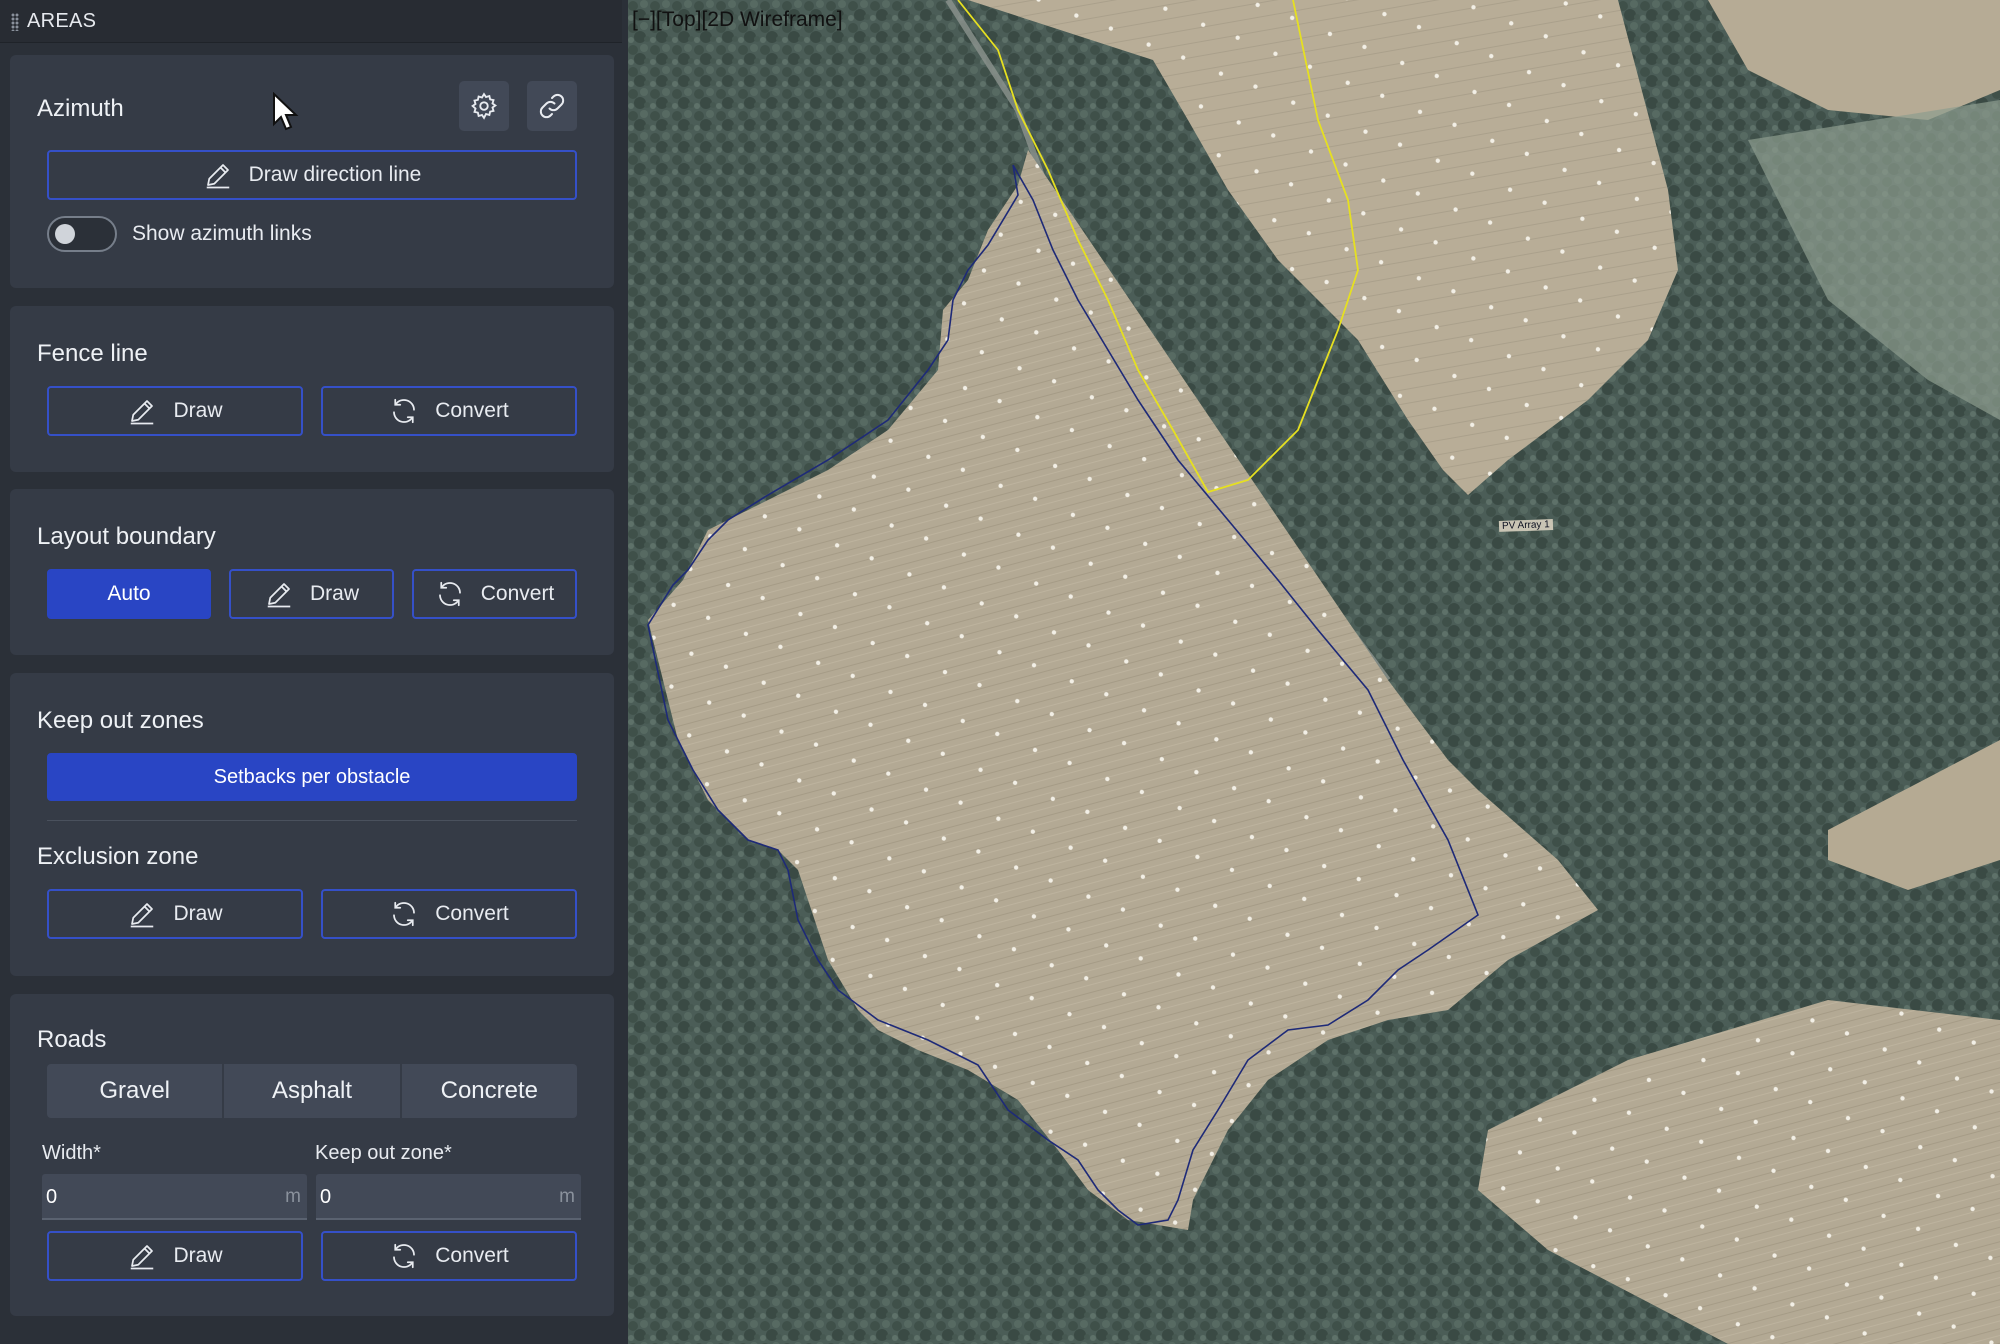 Image resolution: width=2000 pixels, height=1344 pixels. Describe the element at coordinates (1525, 525) in the screenshot. I see `parcel-label: PV Array 1` at that location.